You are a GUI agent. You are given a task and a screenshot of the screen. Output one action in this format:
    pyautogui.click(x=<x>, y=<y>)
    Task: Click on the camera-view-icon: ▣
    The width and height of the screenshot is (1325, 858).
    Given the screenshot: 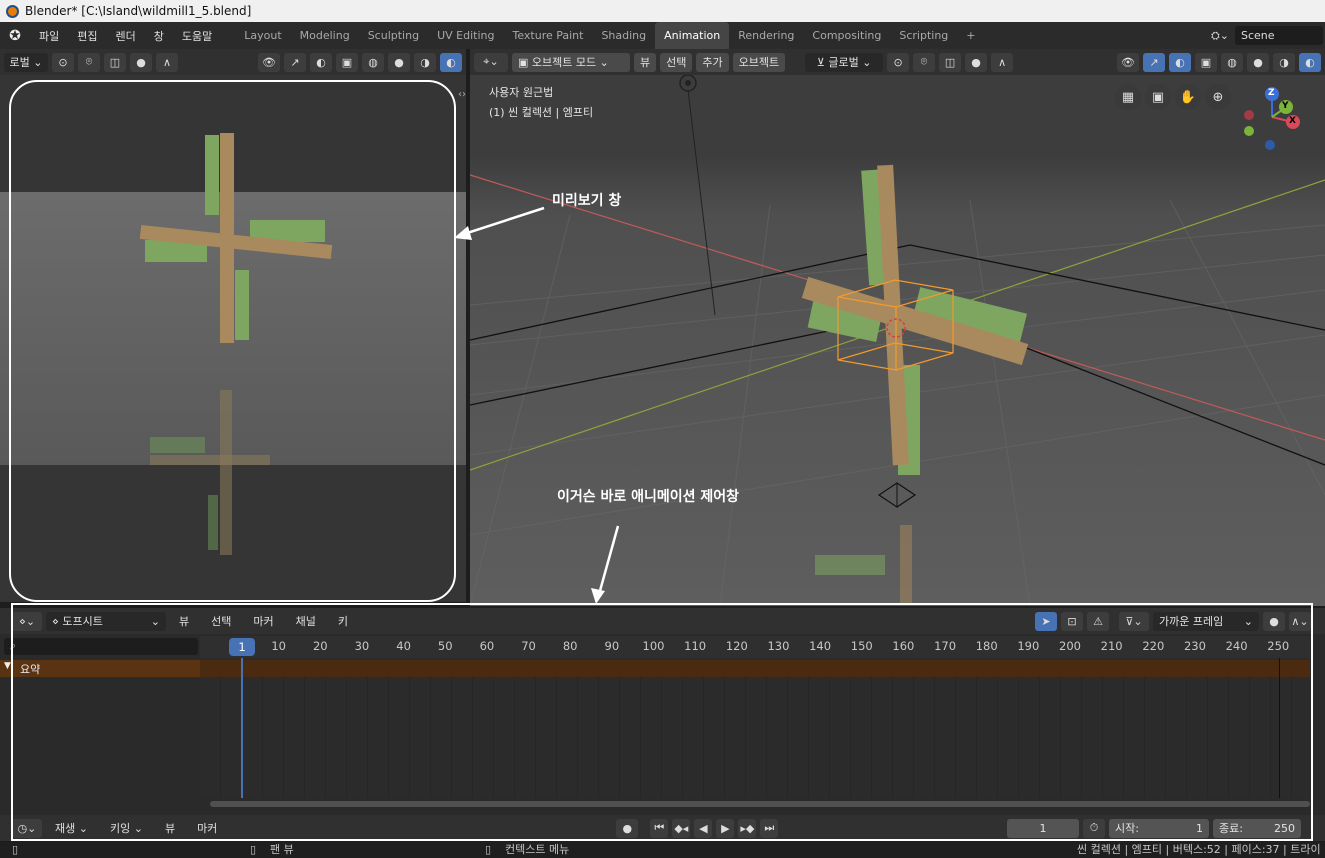 What is the action you would take?
    pyautogui.click(x=1158, y=97)
    